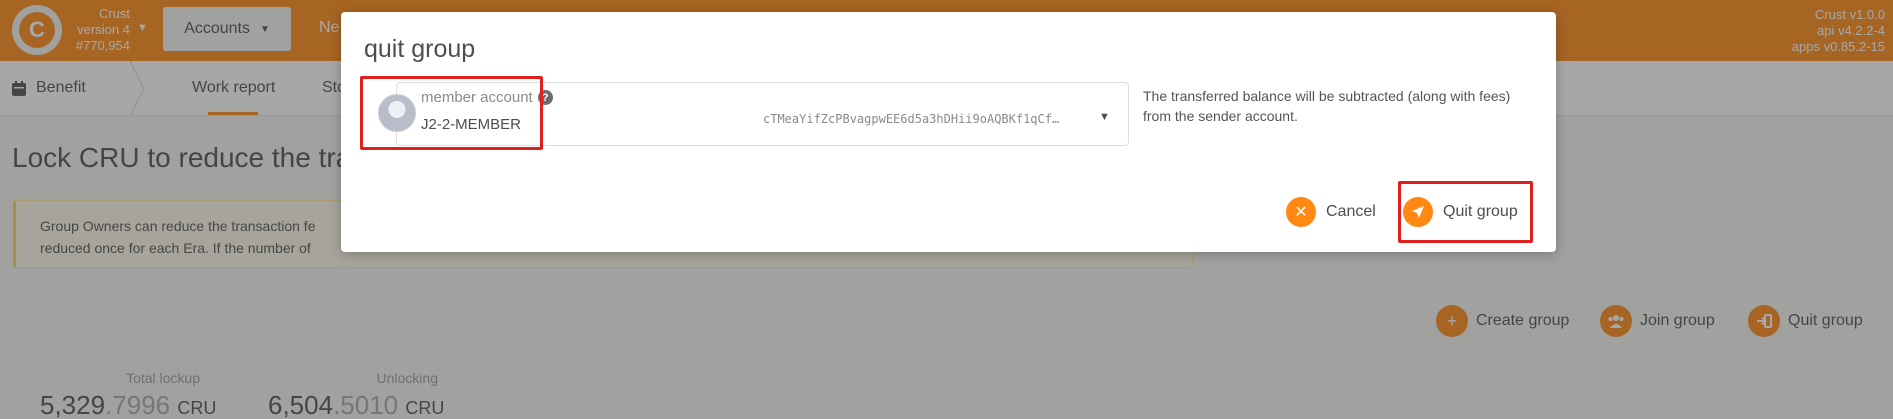 This screenshot has width=1893, height=419. What do you see at coordinates (471, 124) in the screenshot?
I see `account-name: J2-2-MEMBER` at bounding box center [471, 124].